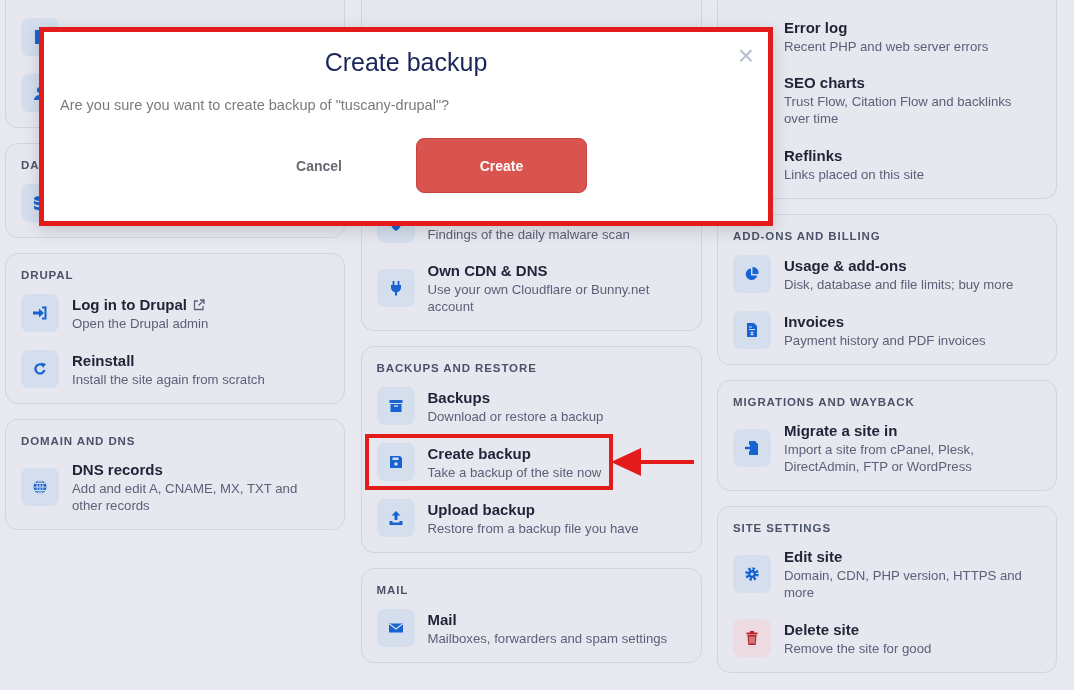 The image size is (1074, 690). I want to click on reload-icon, so click(40, 369).